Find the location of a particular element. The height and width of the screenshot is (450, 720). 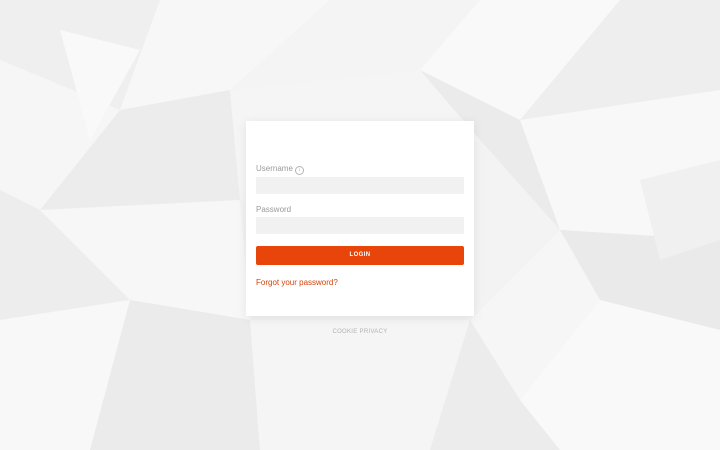

forgot-password-link: Forgot your password? is located at coordinates (297, 283).